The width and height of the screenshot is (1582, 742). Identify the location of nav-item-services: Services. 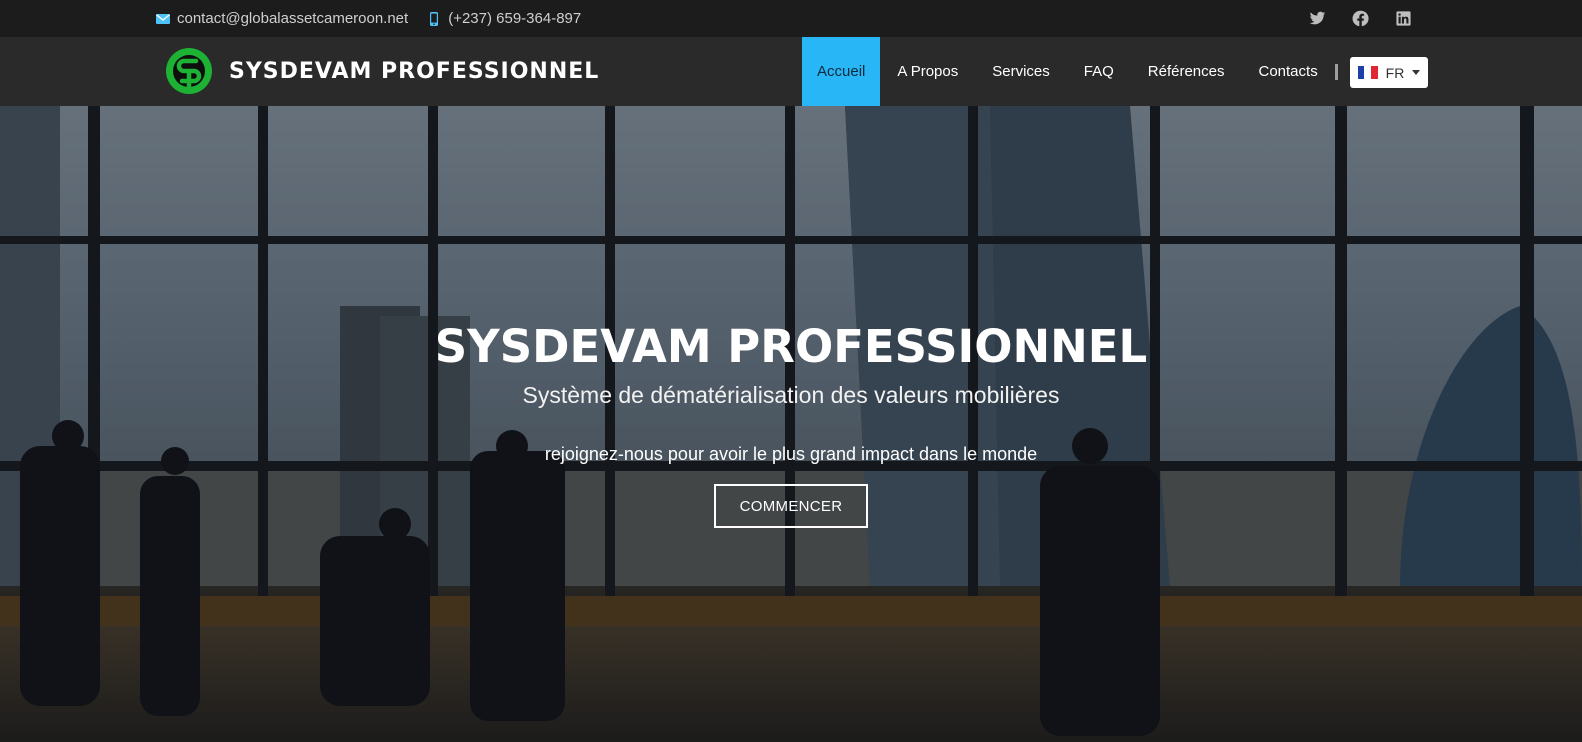
(1021, 71).